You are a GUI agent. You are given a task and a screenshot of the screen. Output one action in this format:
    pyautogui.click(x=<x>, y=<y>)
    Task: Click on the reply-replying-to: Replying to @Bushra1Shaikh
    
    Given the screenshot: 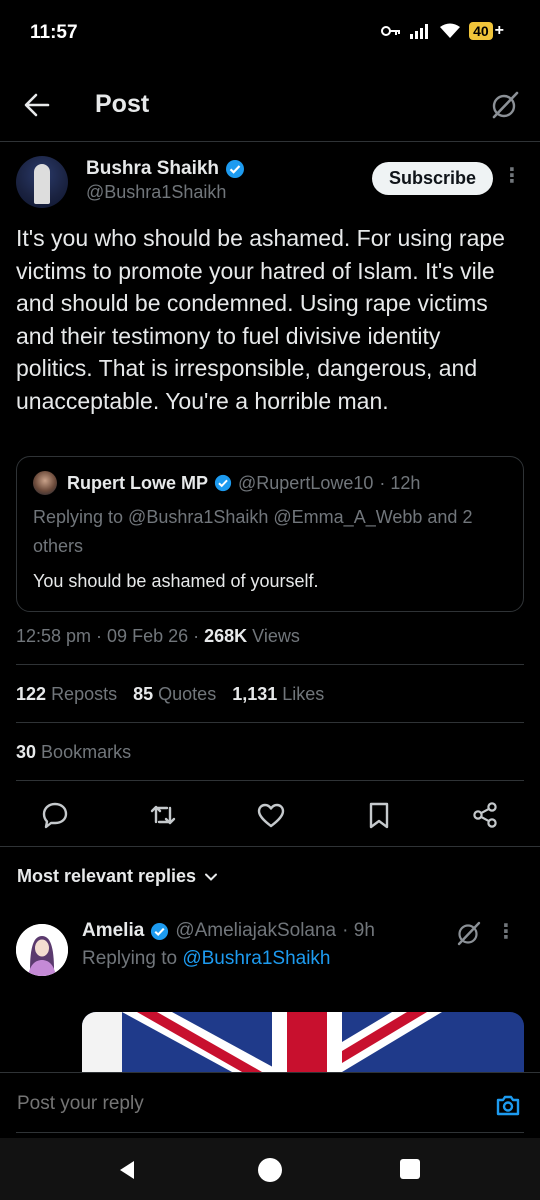 What is the action you would take?
    pyautogui.click(x=206, y=959)
    